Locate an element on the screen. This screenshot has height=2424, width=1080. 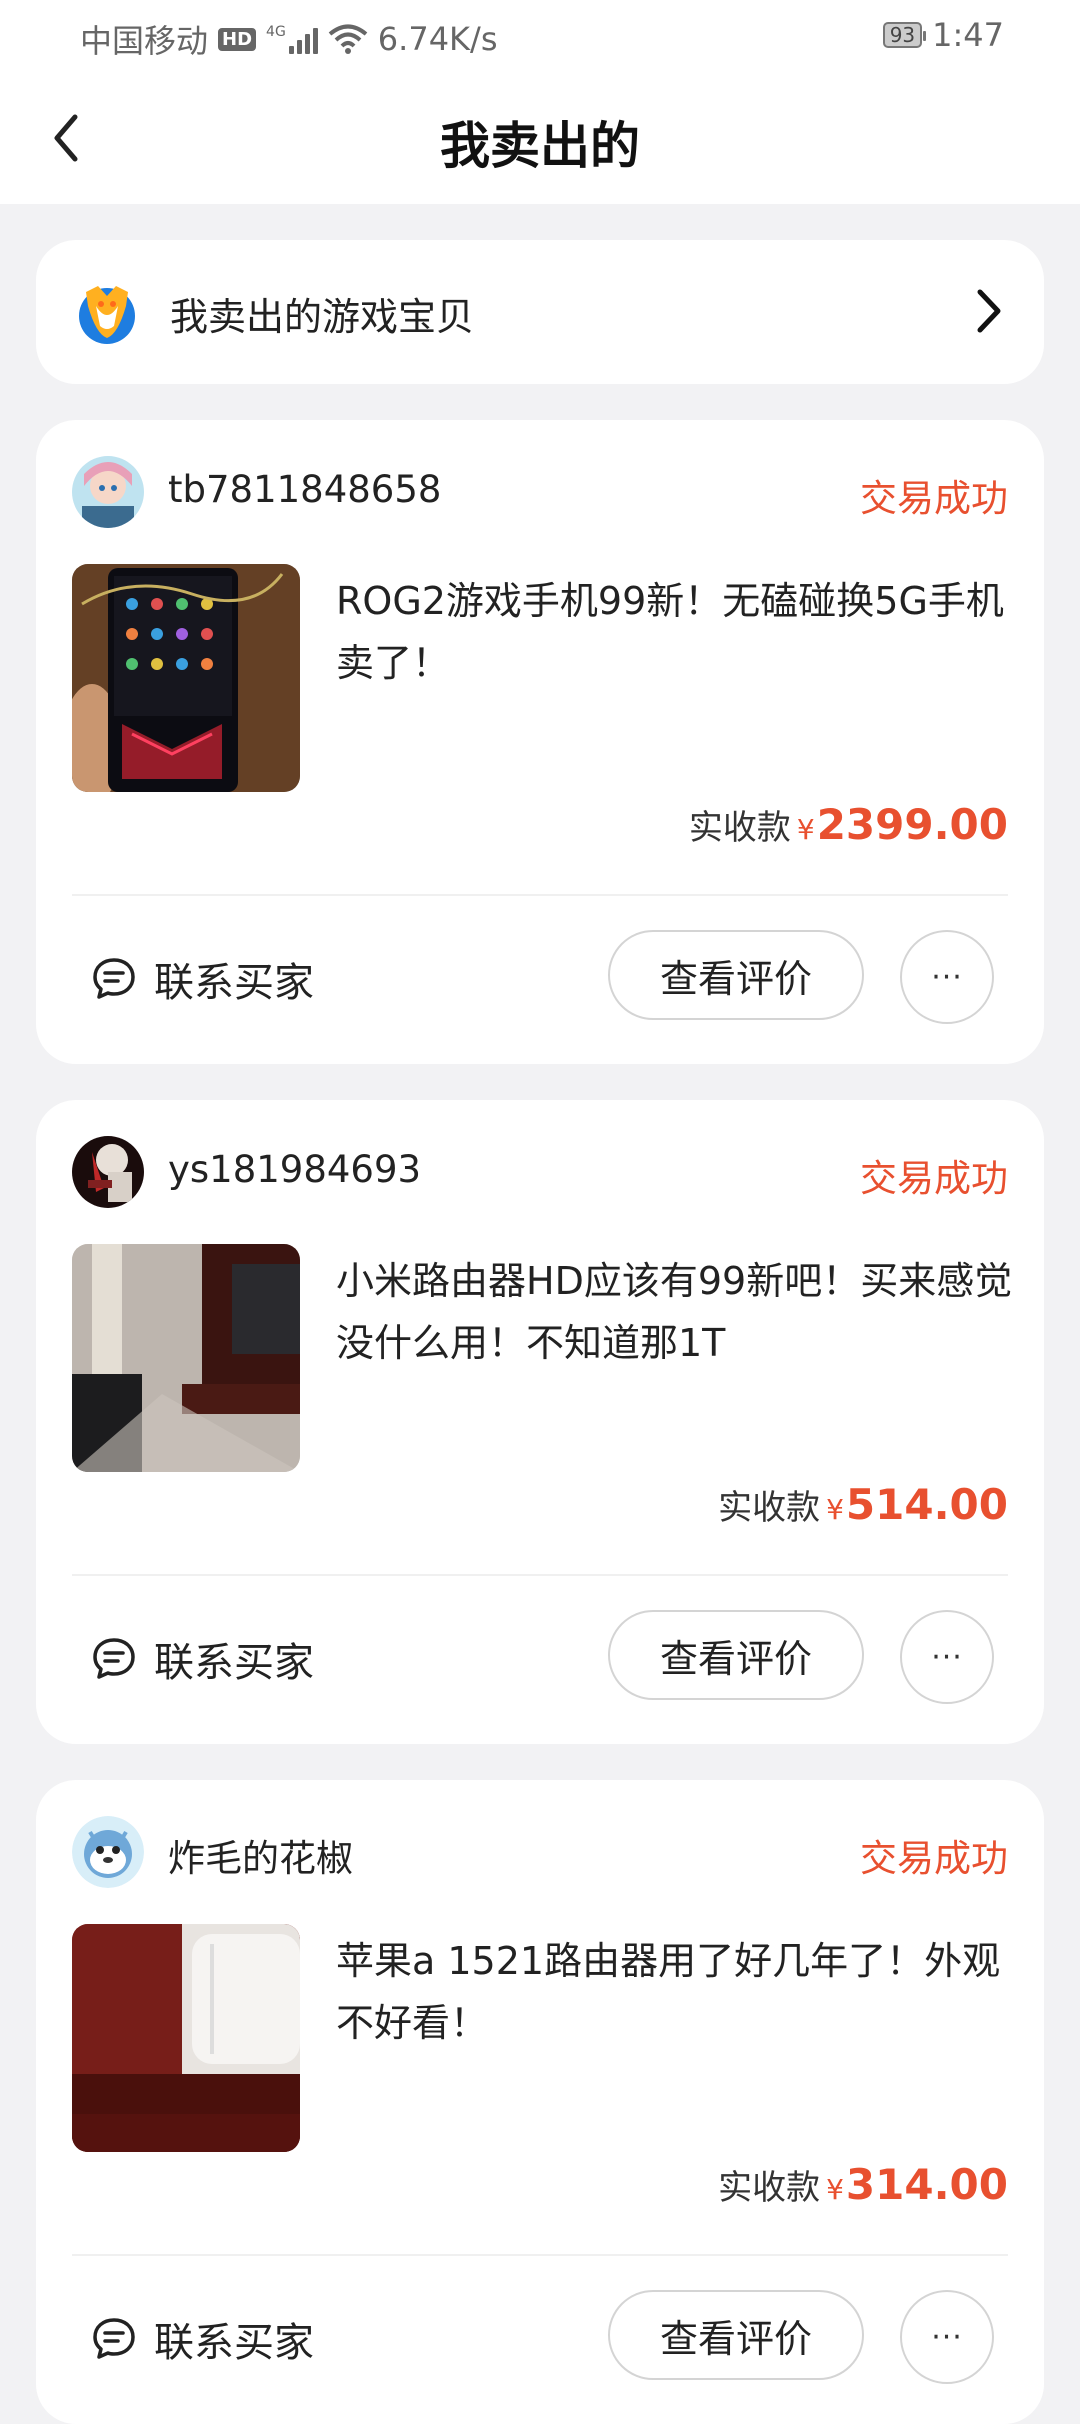
network-type: 4G is located at coordinates (276, 32).